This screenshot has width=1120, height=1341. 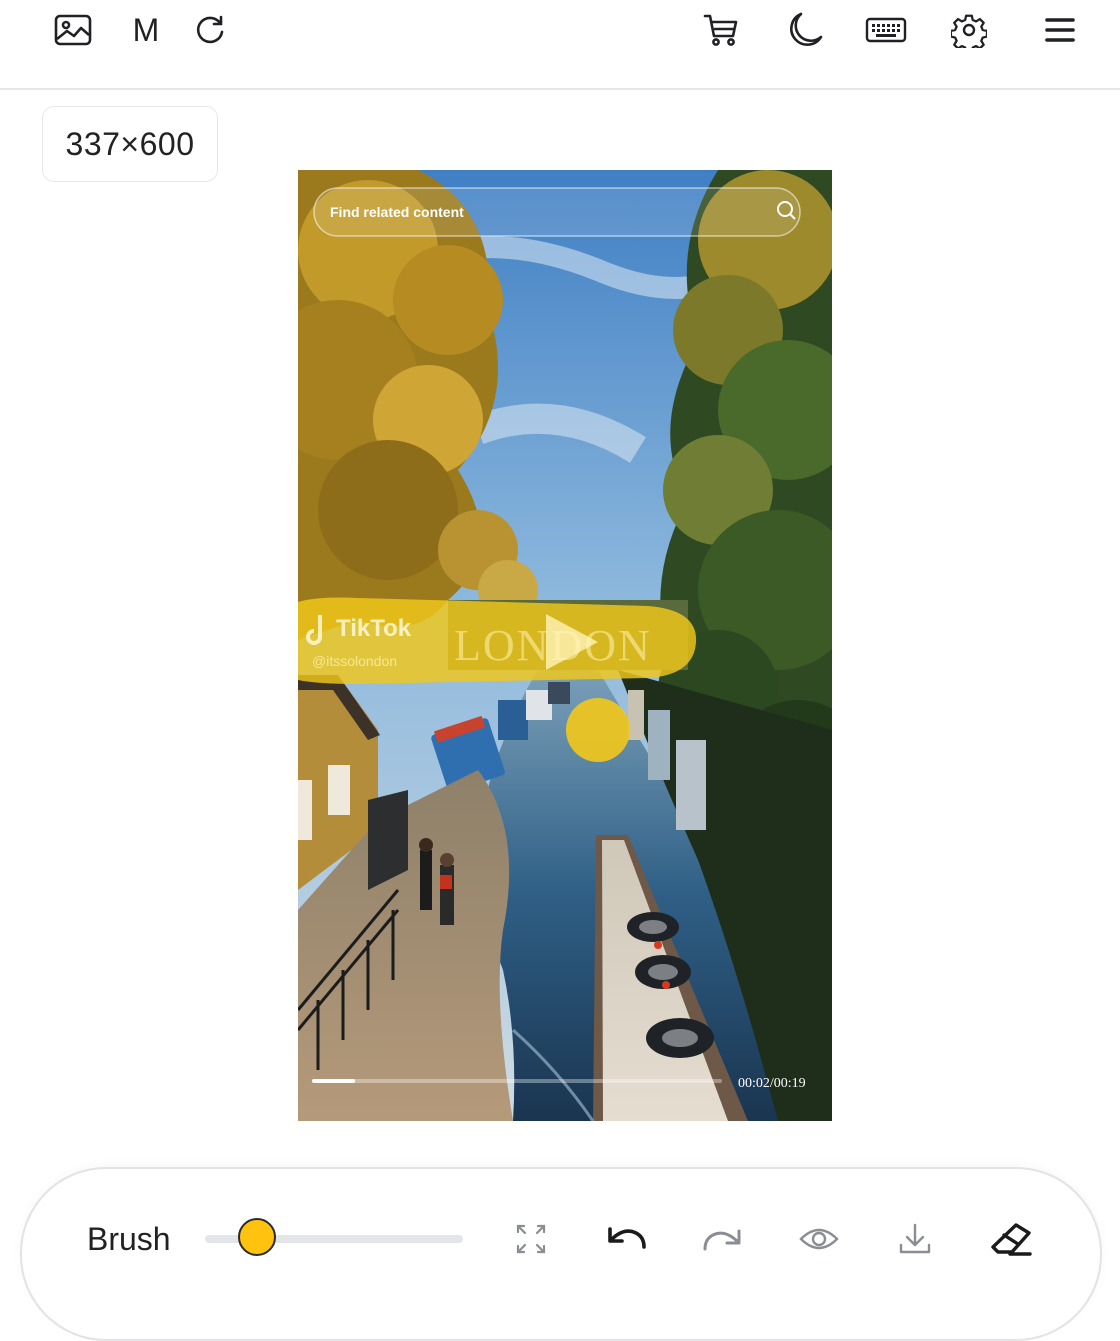 I want to click on keyboard-icon, so click(x=886, y=30).